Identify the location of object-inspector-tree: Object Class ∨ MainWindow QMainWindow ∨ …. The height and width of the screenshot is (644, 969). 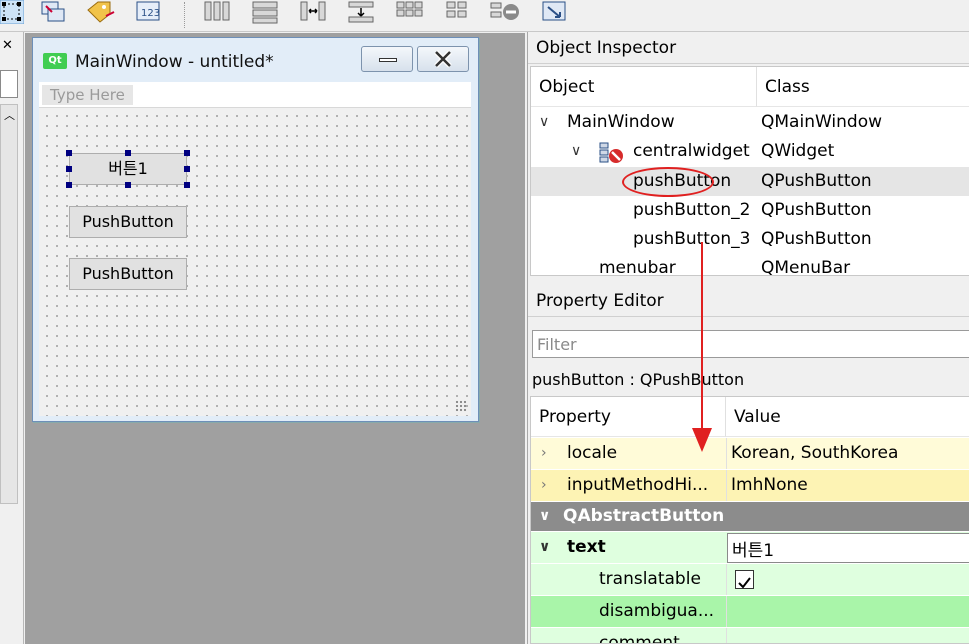
(749, 171).